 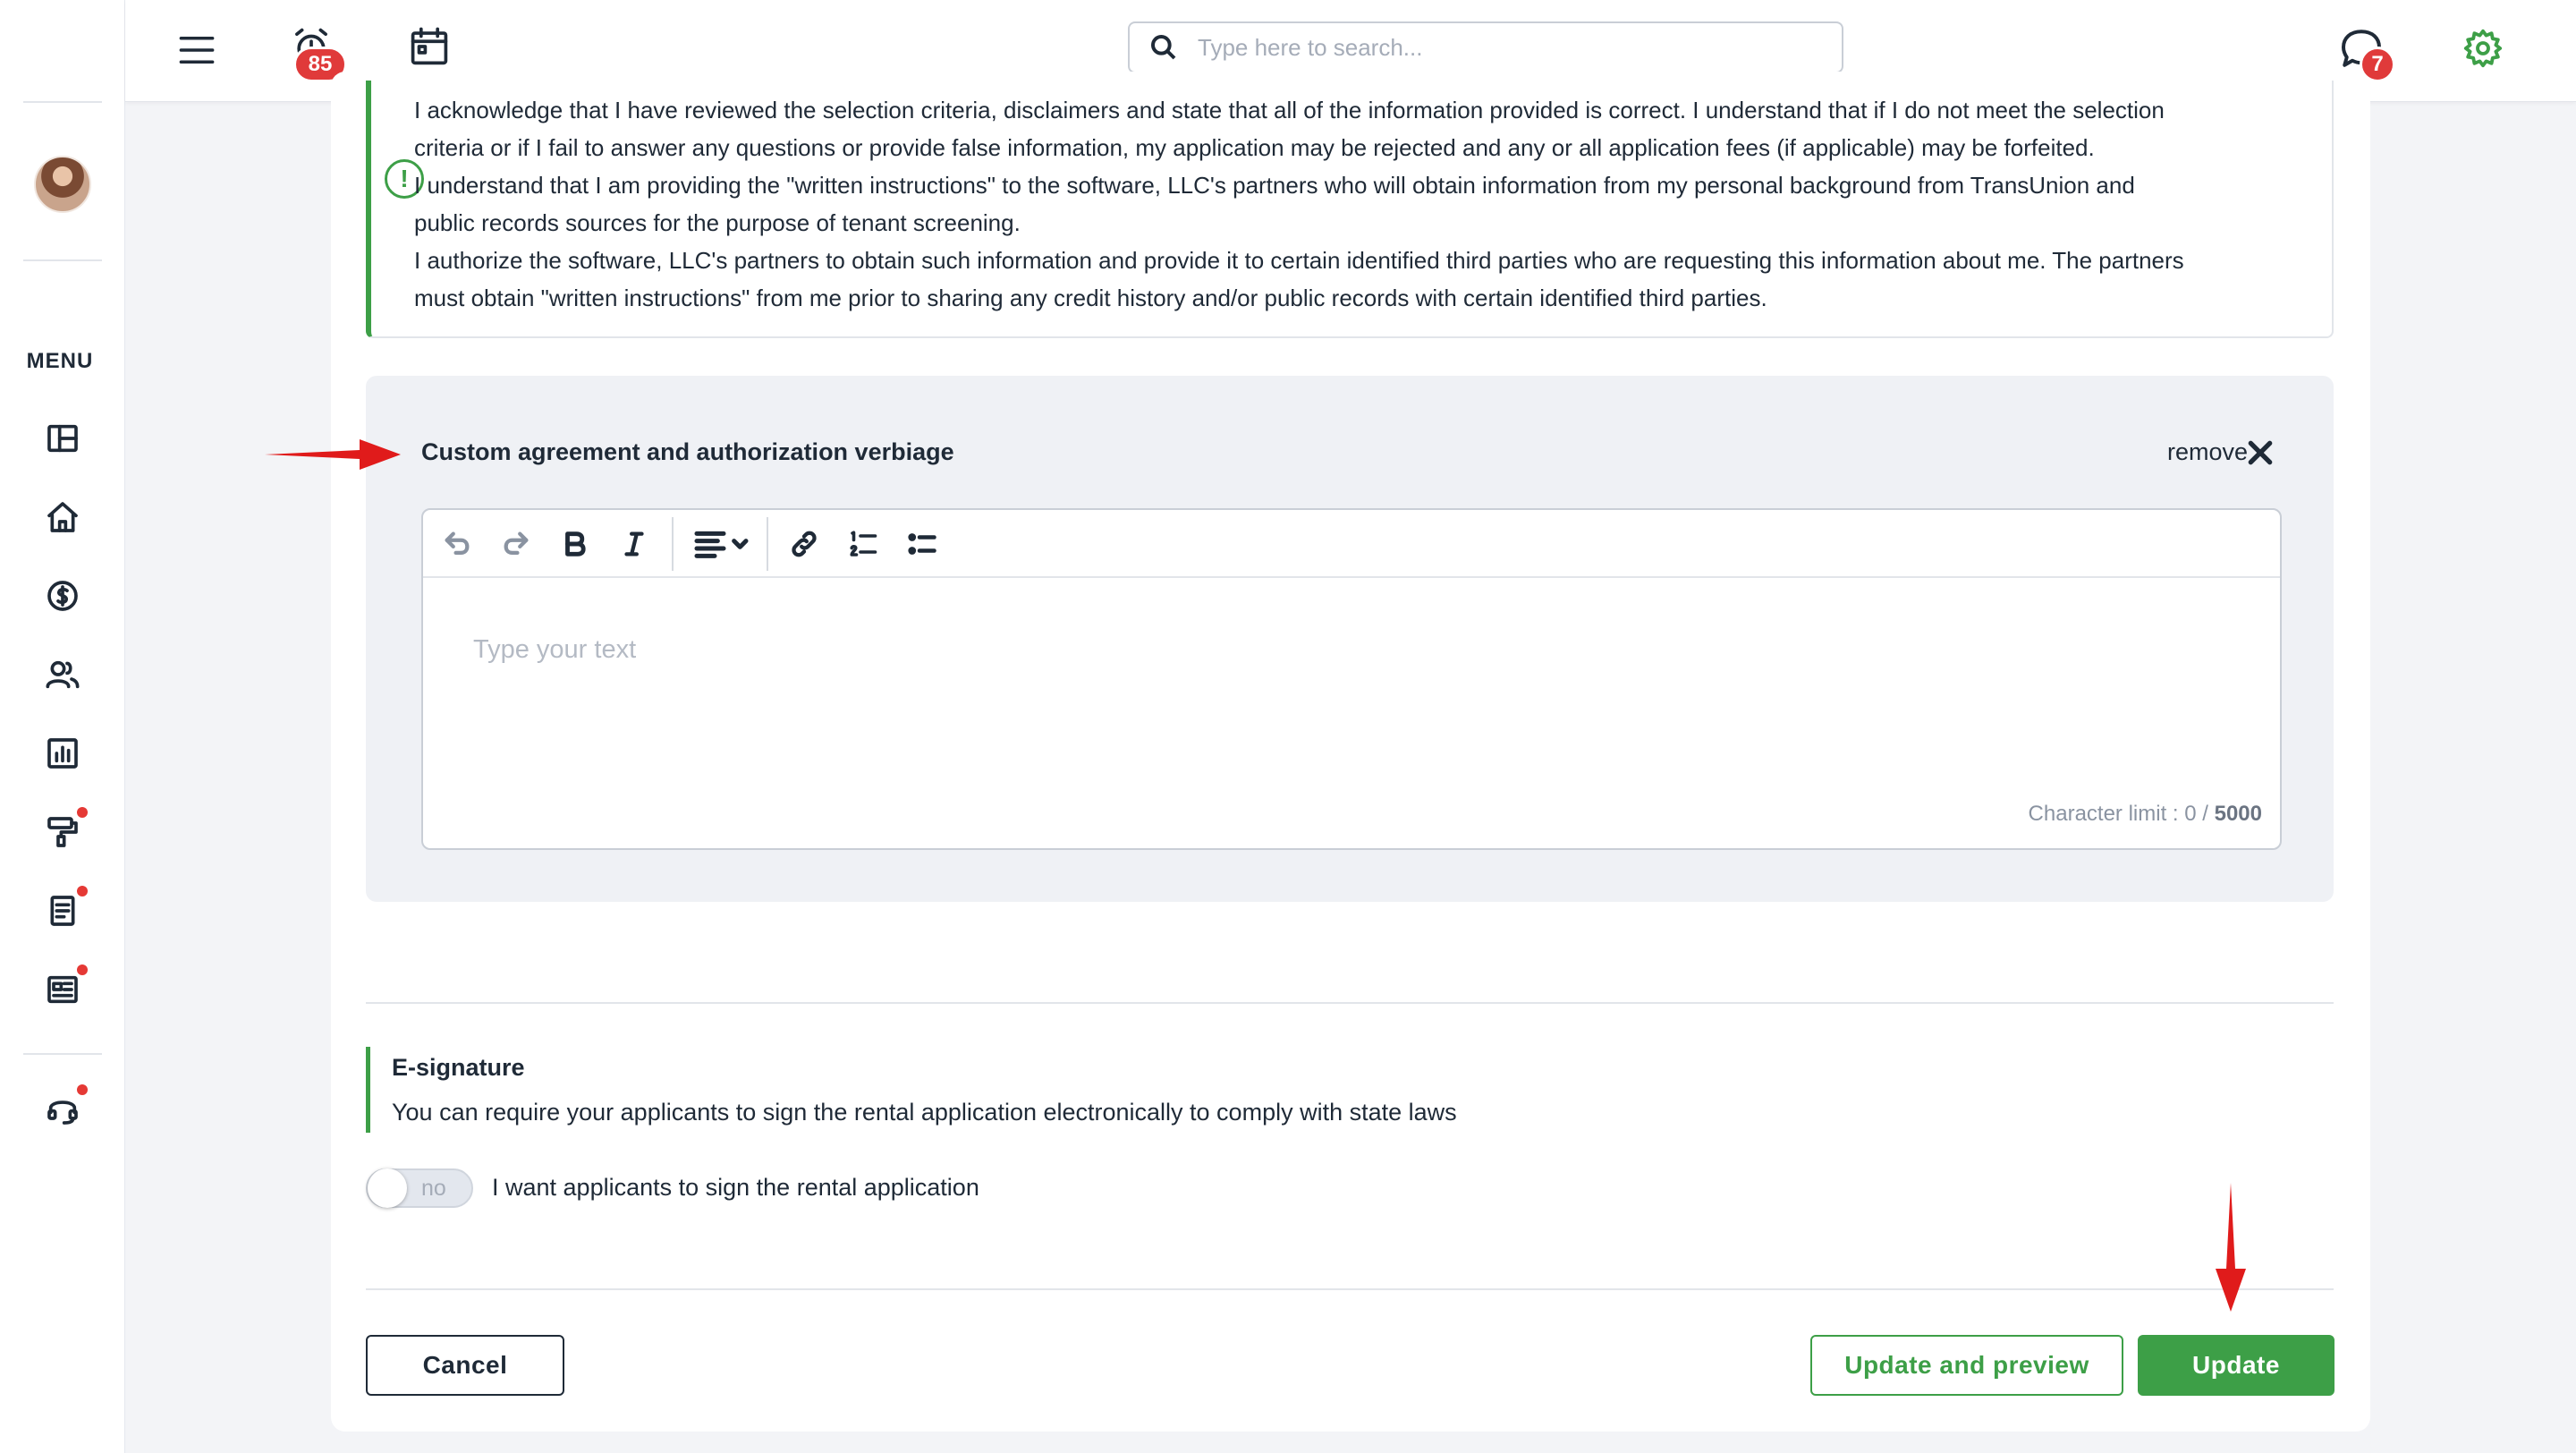 I want to click on bold-button, so click(x=575, y=544).